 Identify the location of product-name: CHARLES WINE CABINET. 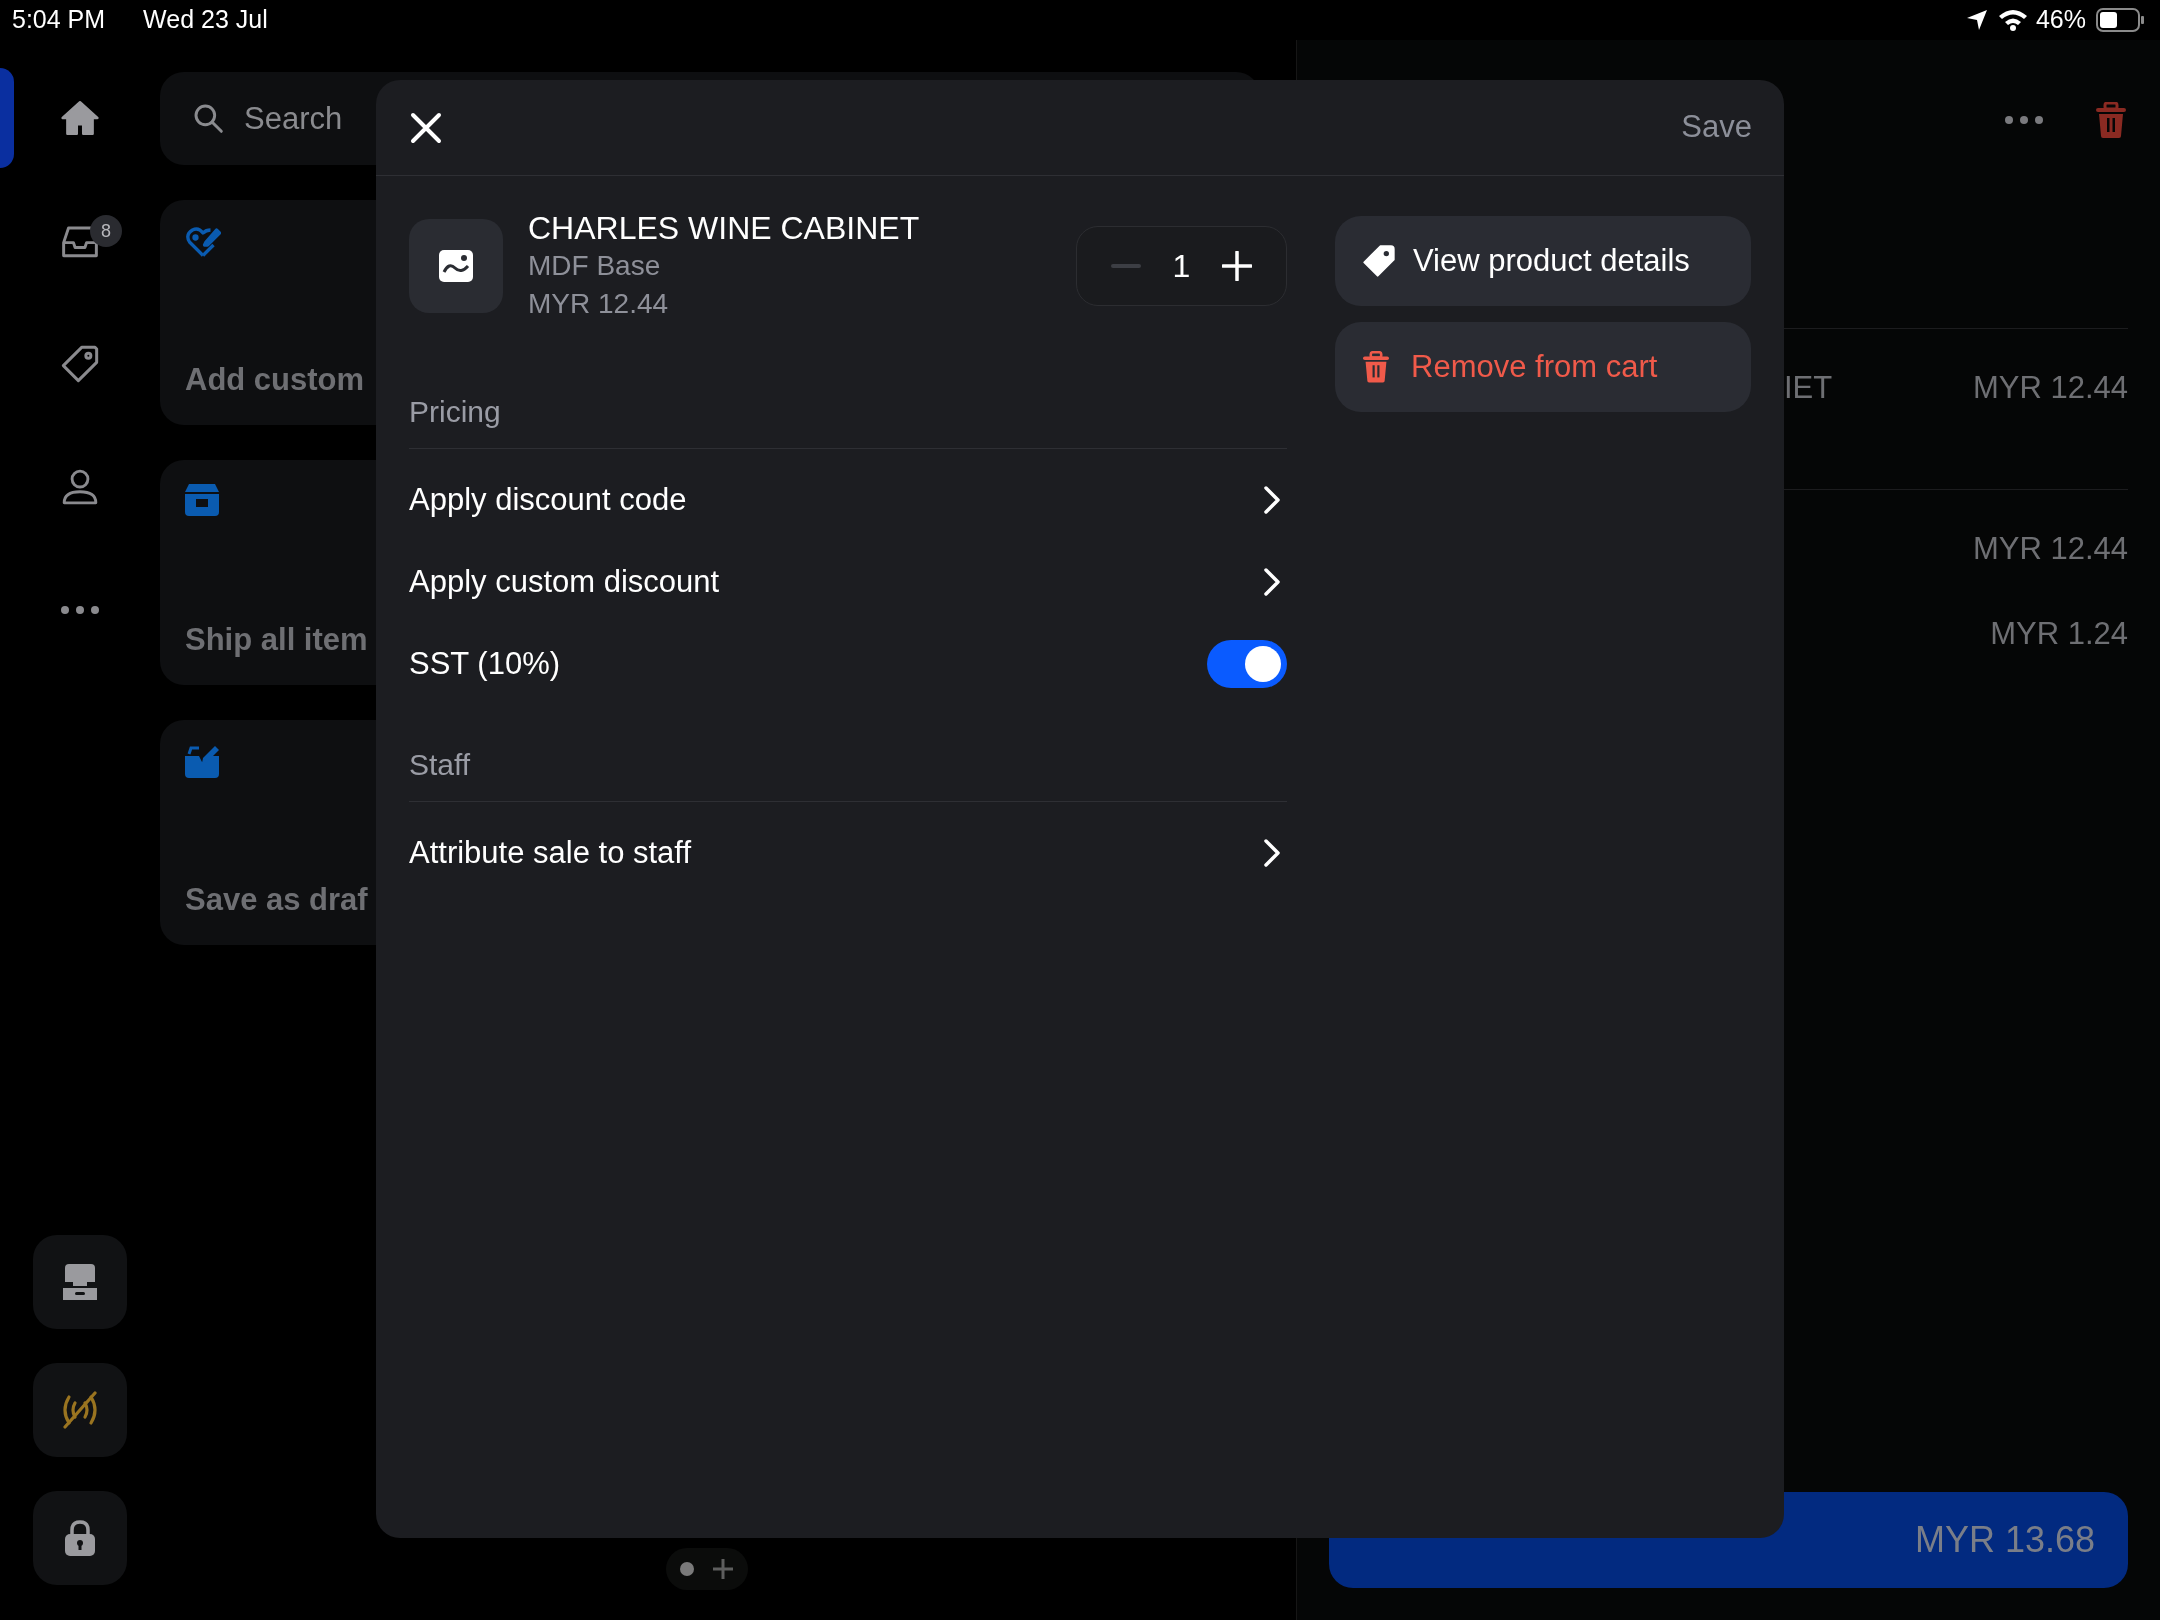
(724, 228).